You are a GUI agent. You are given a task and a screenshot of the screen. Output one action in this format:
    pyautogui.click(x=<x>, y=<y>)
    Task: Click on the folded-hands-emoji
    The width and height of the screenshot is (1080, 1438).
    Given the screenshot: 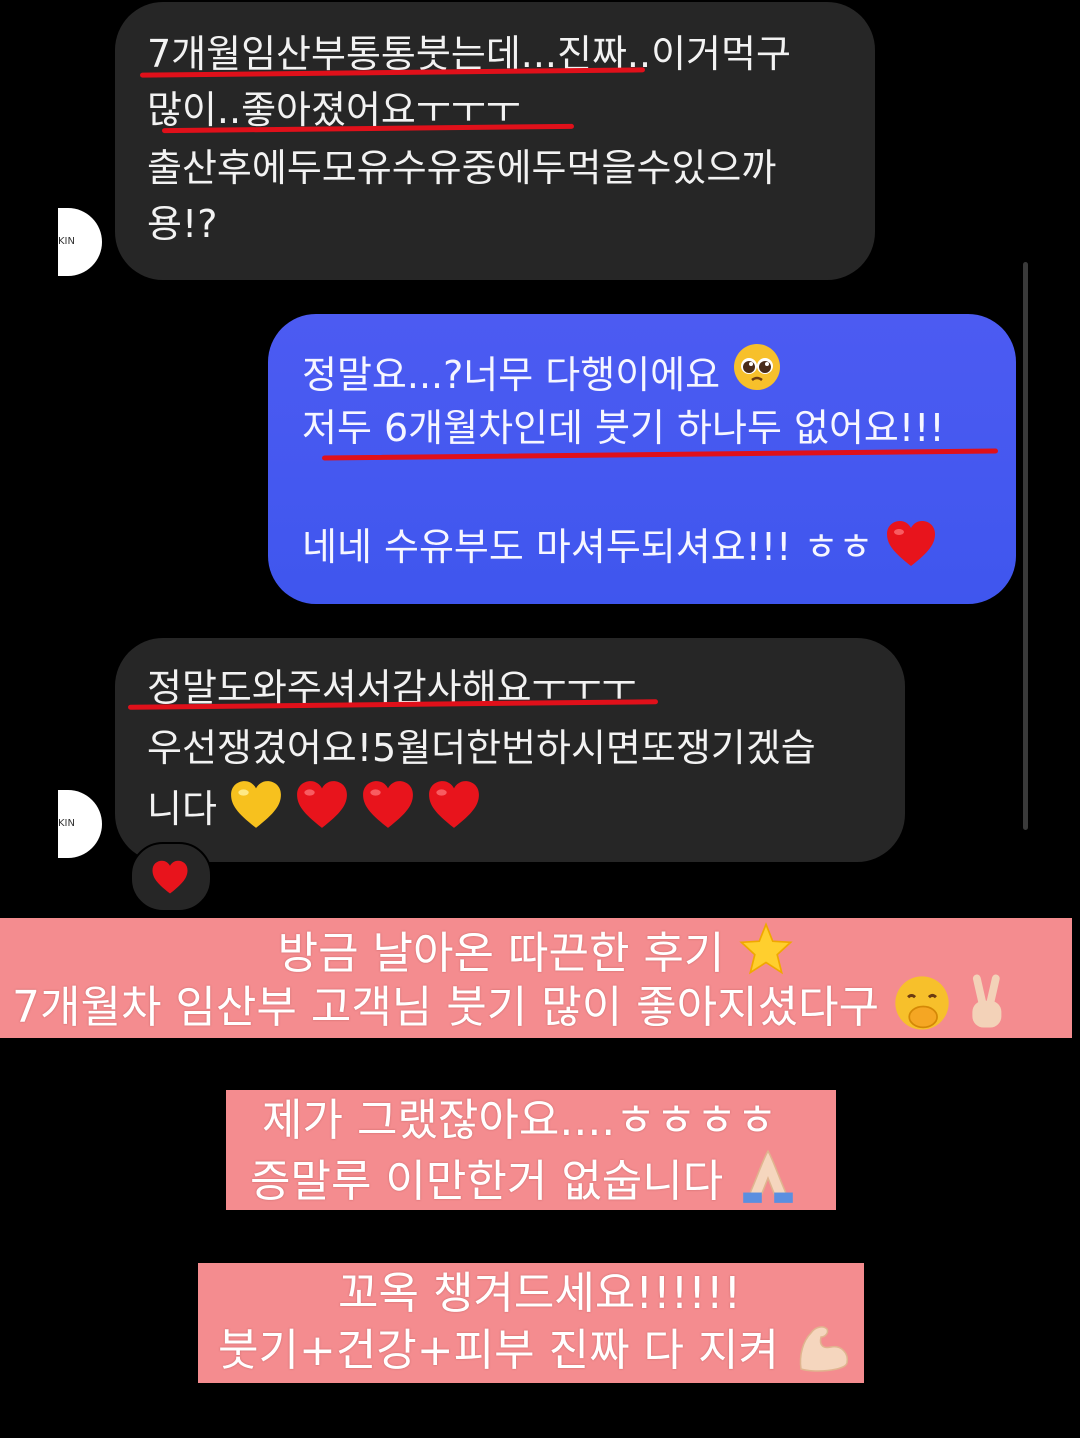 What is the action you would take?
    pyautogui.click(x=768, y=1183)
    